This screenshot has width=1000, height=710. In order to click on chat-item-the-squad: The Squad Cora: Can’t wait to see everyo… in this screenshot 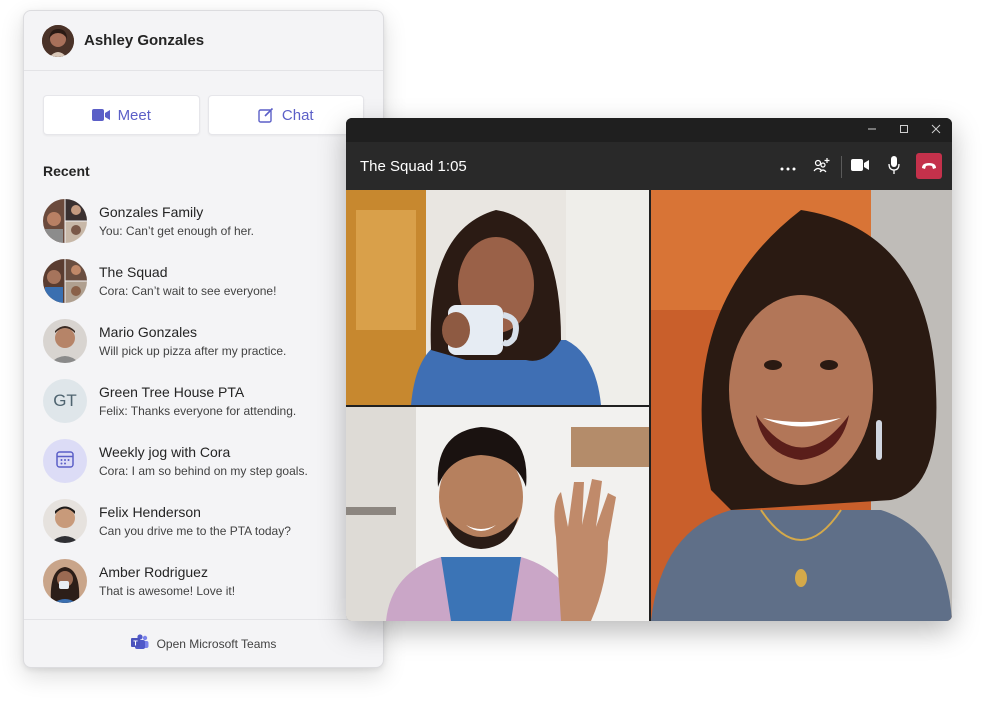, I will do `click(203, 281)`.